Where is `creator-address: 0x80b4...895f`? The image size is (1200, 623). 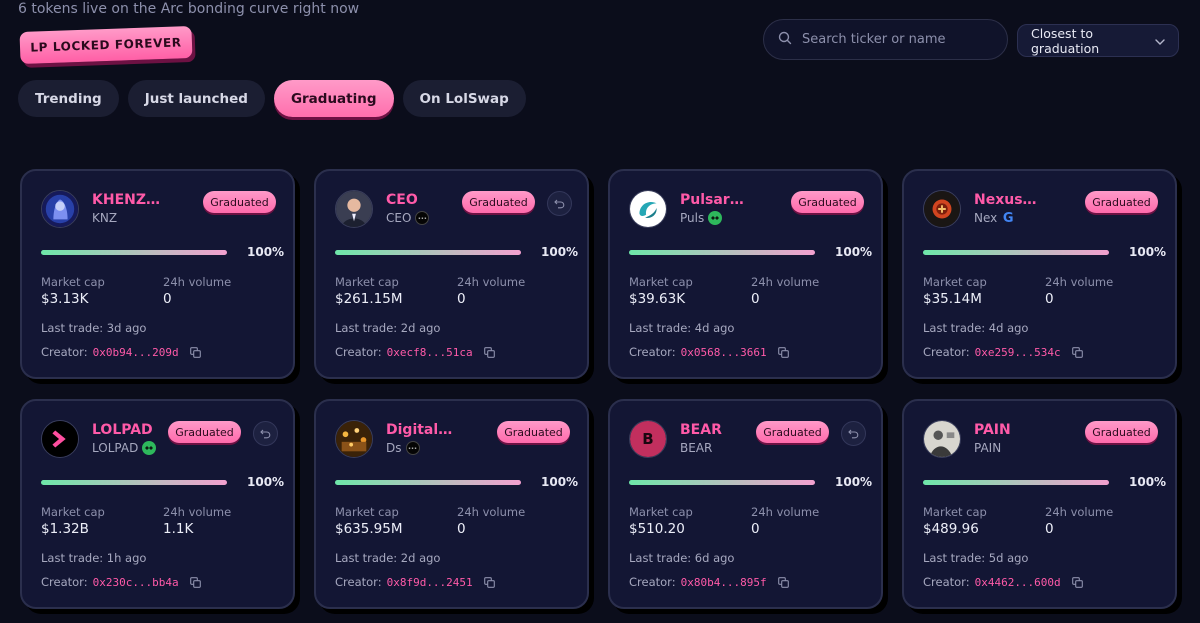
creator-address: 0x80b4...895f is located at coordinates (724, 582).